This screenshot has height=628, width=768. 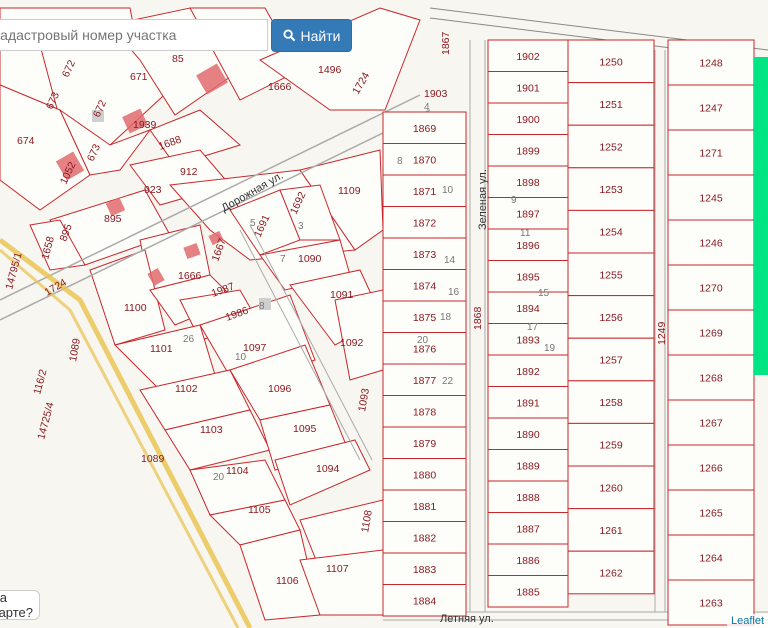 What do you see at coordinates (113, 219) in the screenshot?
I see `parcel-label: 895` at bounding box center [113, 219].